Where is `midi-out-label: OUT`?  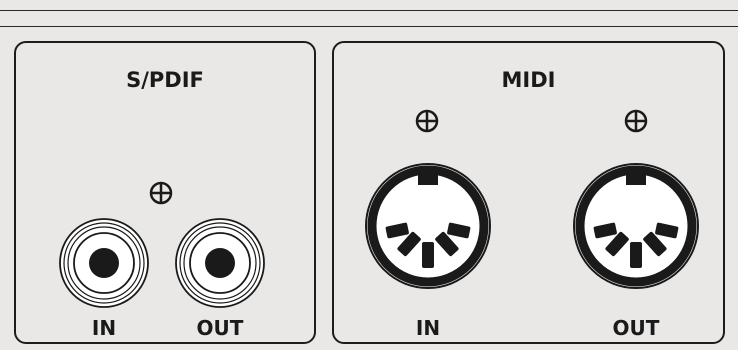 midi-out-label: OUT is located at coordinates (636, 328).